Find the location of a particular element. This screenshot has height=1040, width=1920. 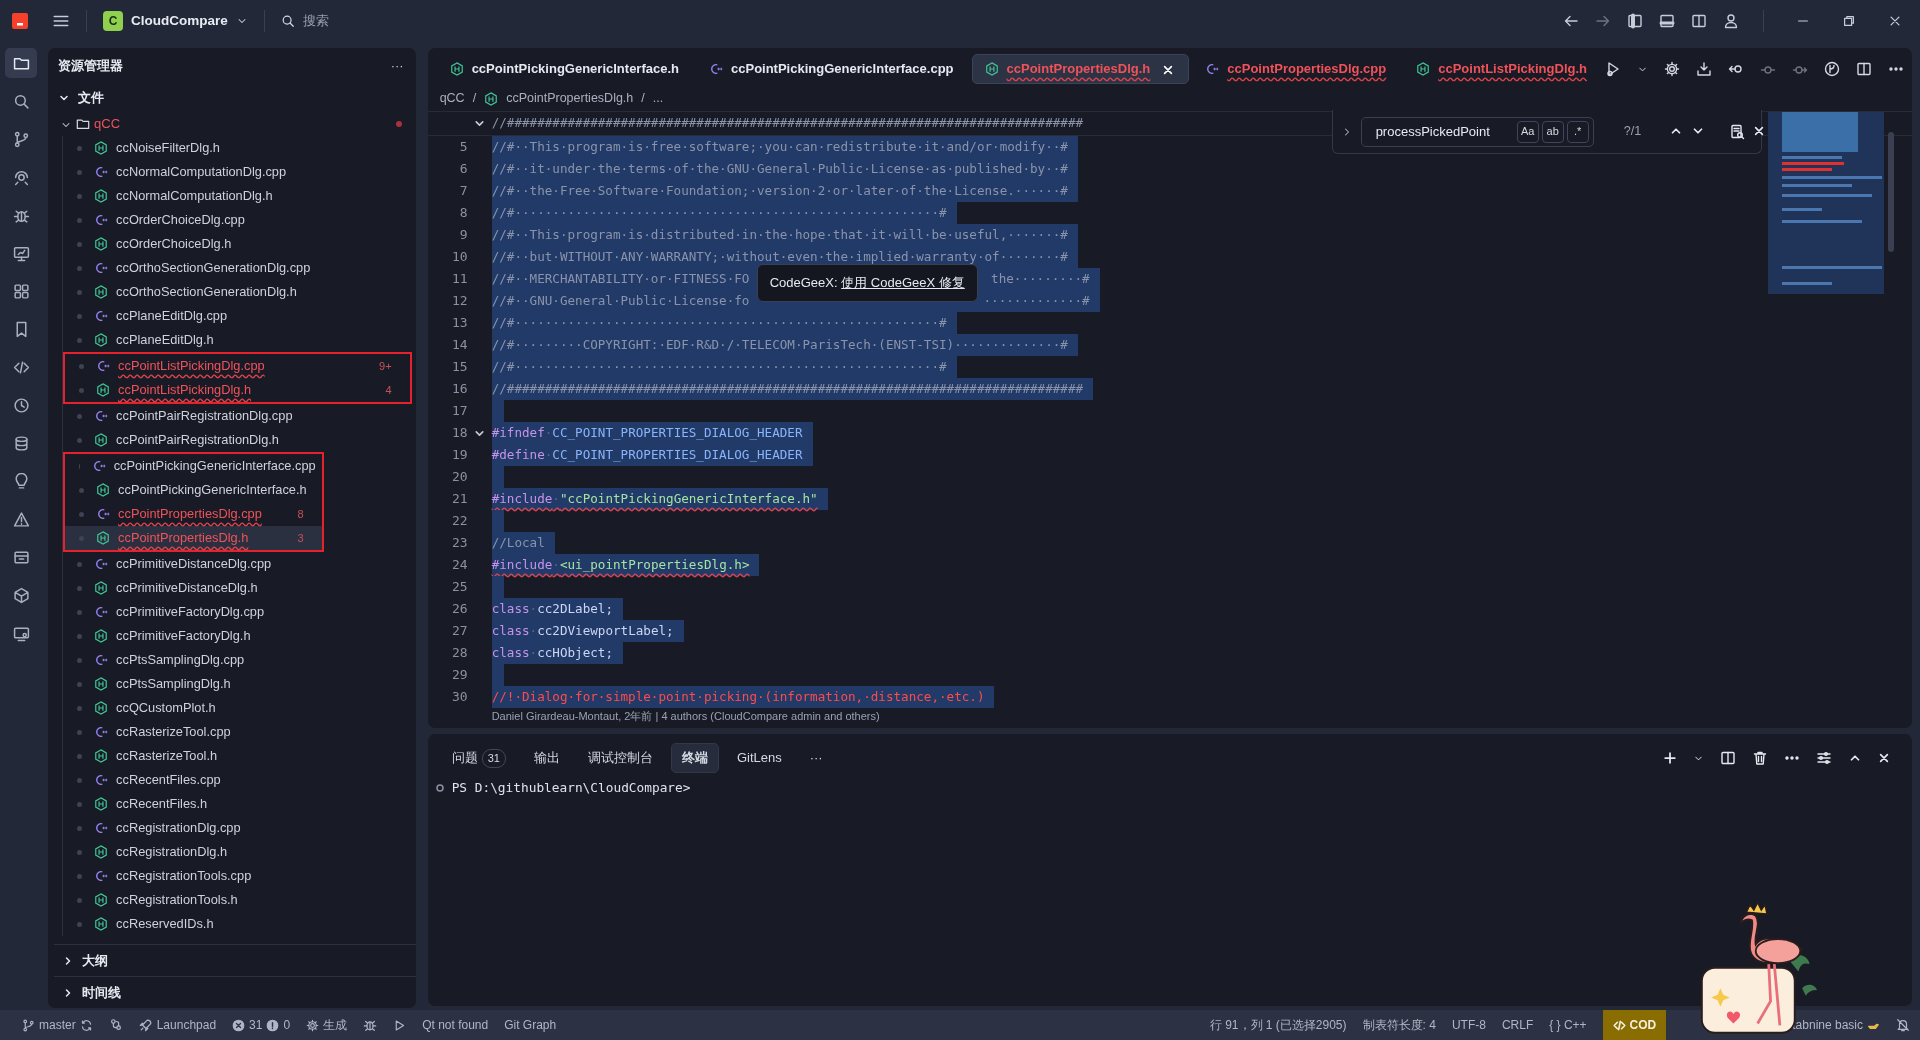

file-item: ccNormalComputationDlg.cpp is located at coordinates (237, 172).